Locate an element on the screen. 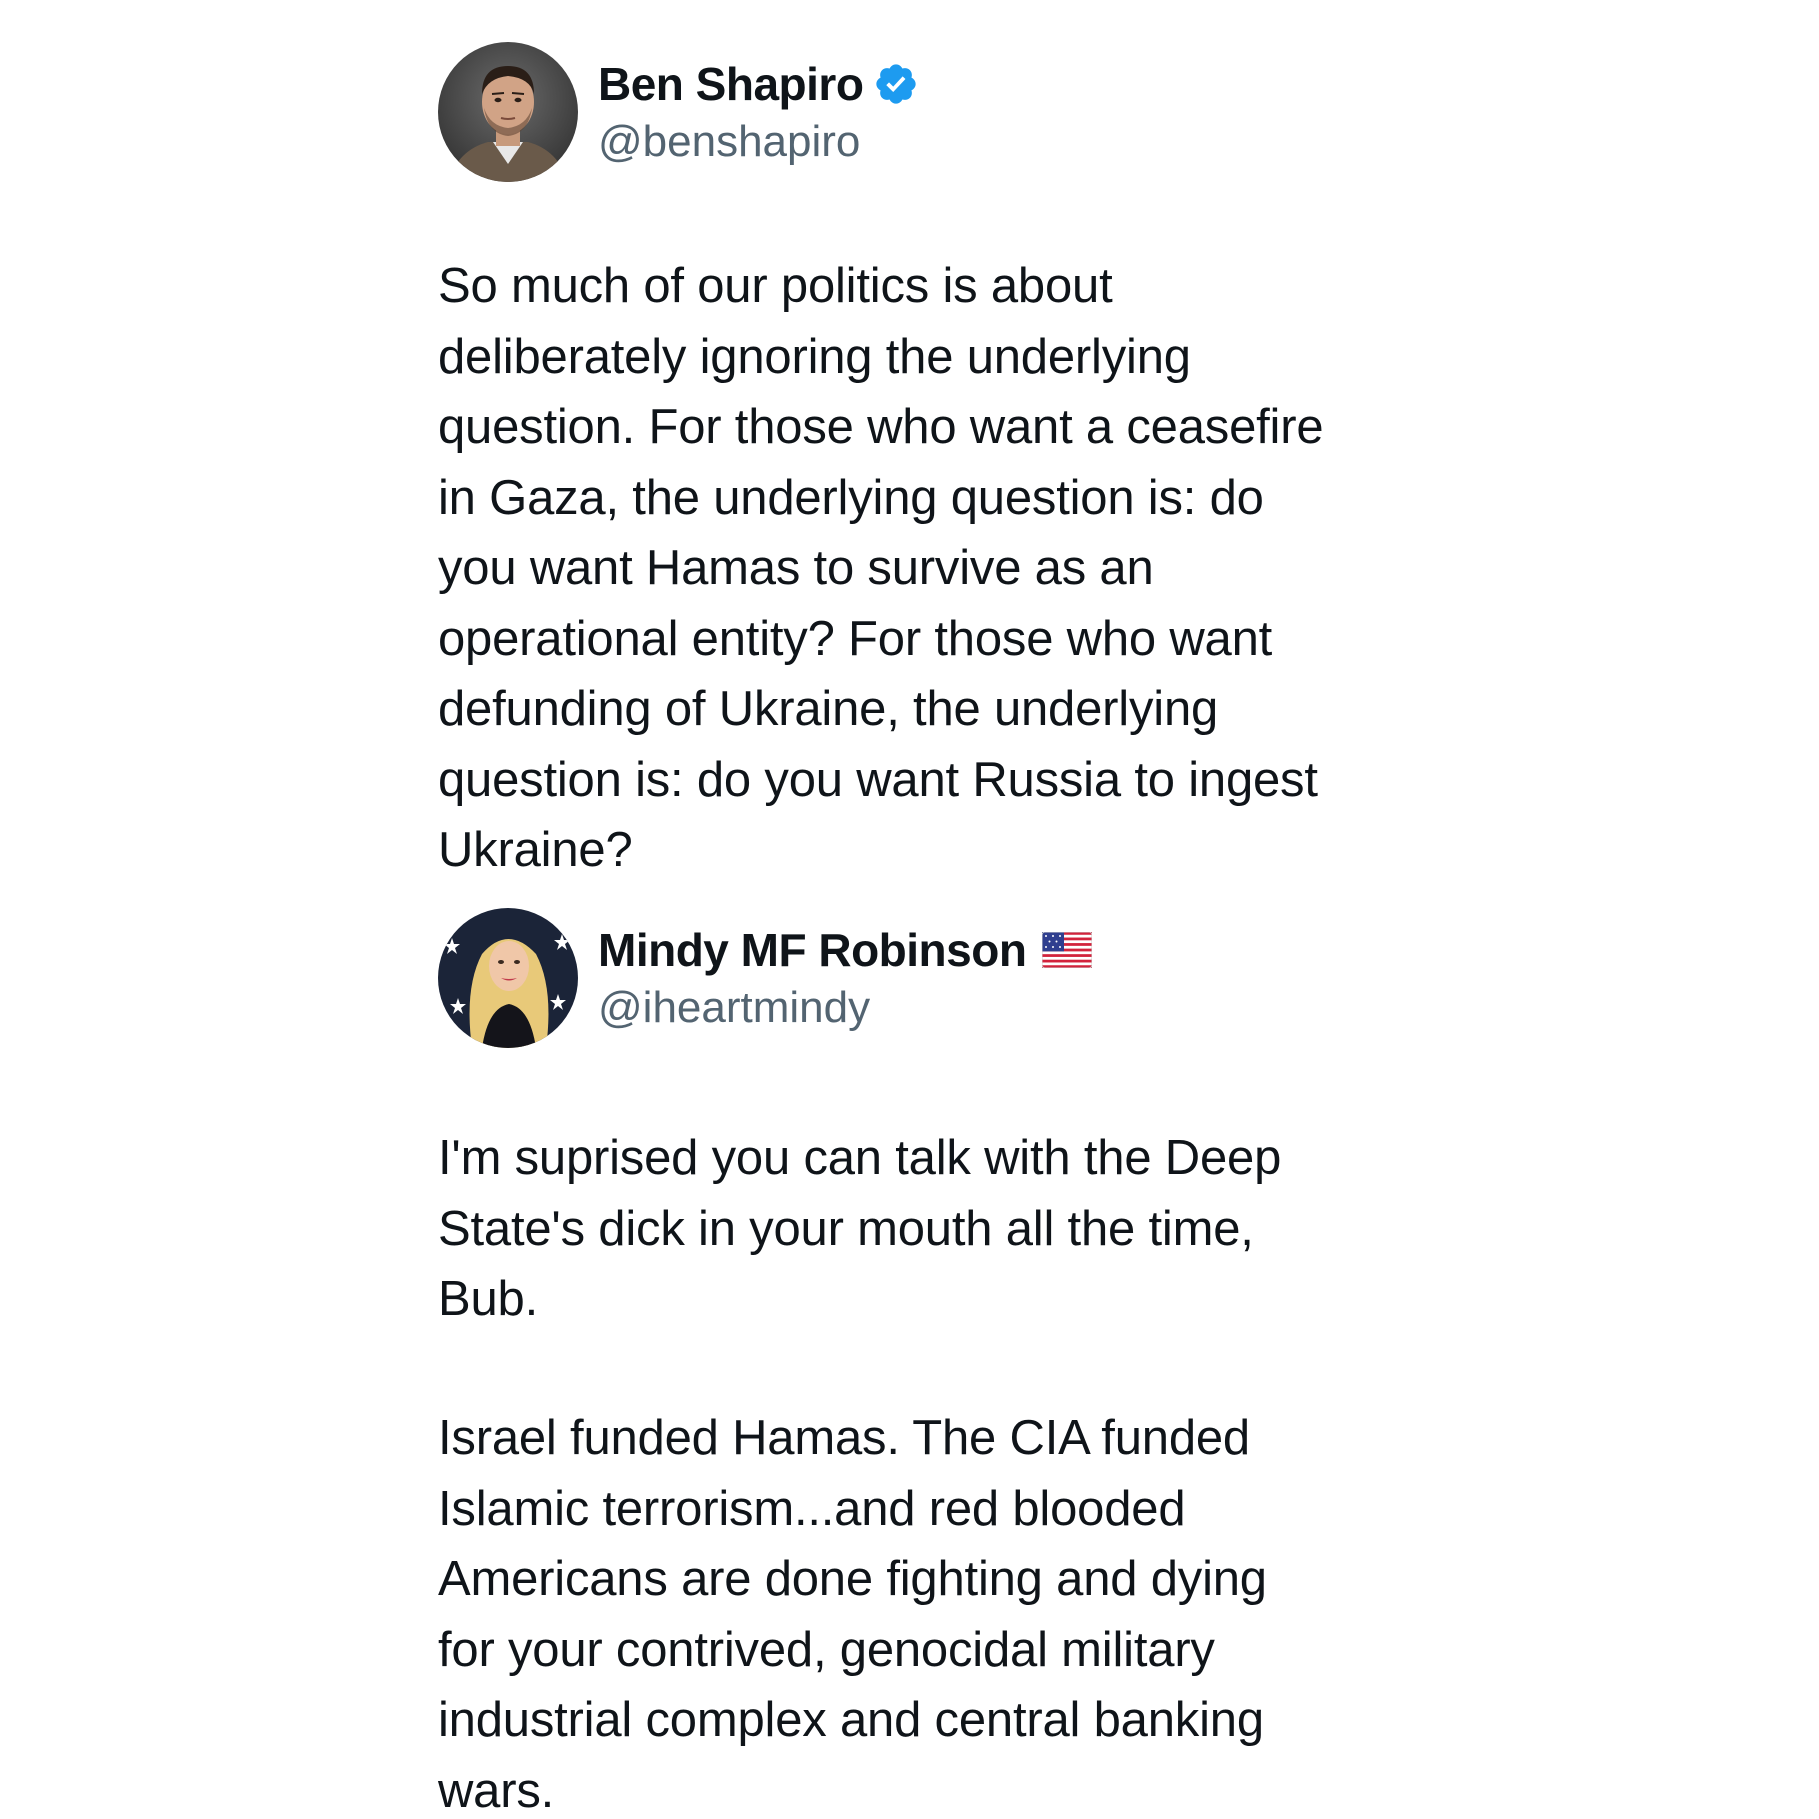  tweet-header: Mindy MF Robinson @iheartmindy is located at coordinates (938, 978).